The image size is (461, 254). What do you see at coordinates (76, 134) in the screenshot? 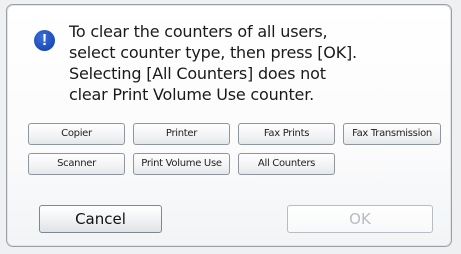
I see `copier-button: Copier` at bounding box center [76, 134].